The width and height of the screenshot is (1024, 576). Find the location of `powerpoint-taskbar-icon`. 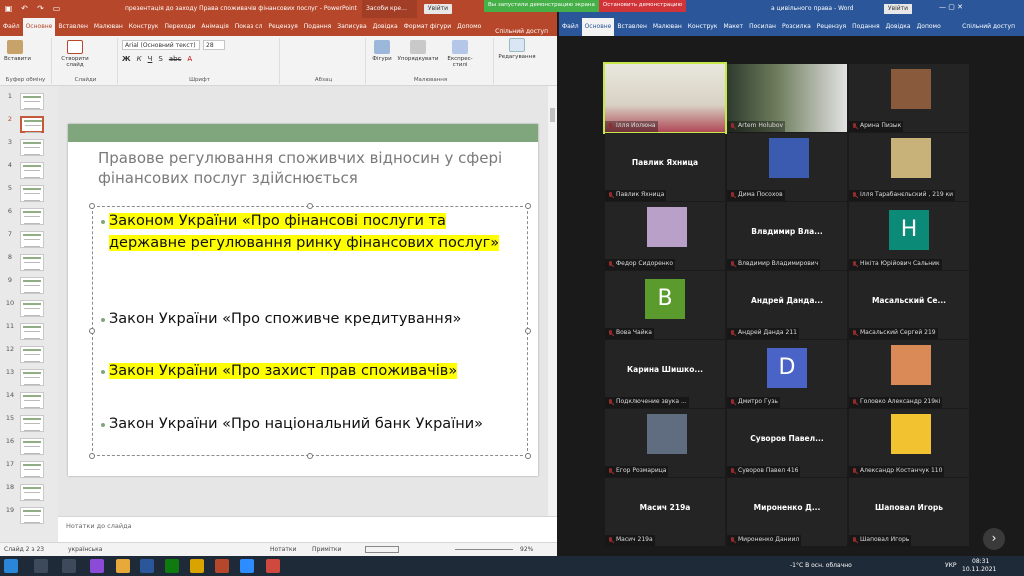

powerpoint-taskbar-icon is located at coordinates (222, 566).